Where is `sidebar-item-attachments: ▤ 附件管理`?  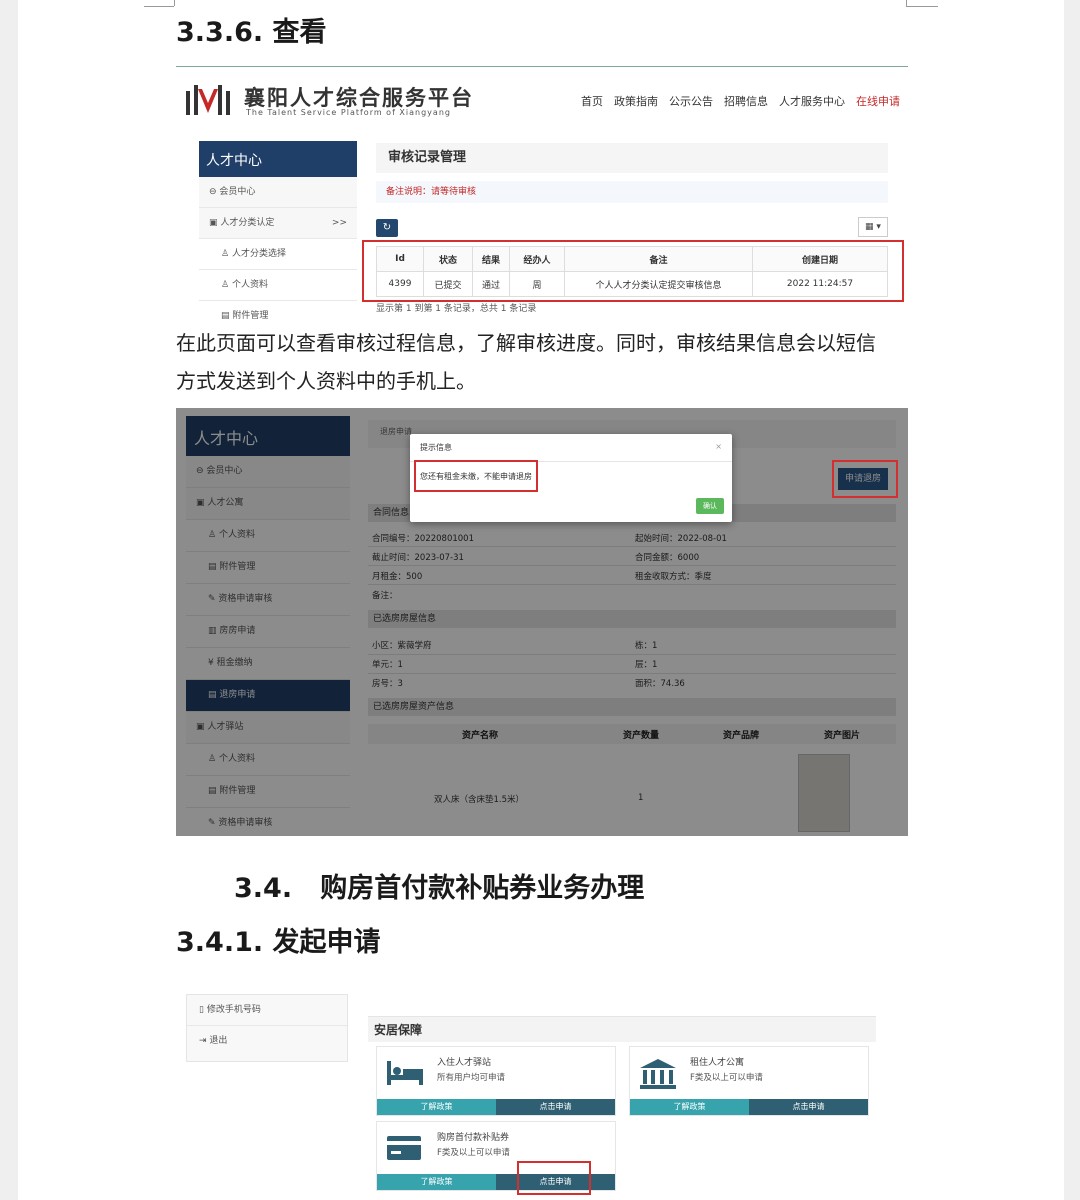
sidebar-item-attachments: ▤ 附件管理 is located at coordinates (278, 311).